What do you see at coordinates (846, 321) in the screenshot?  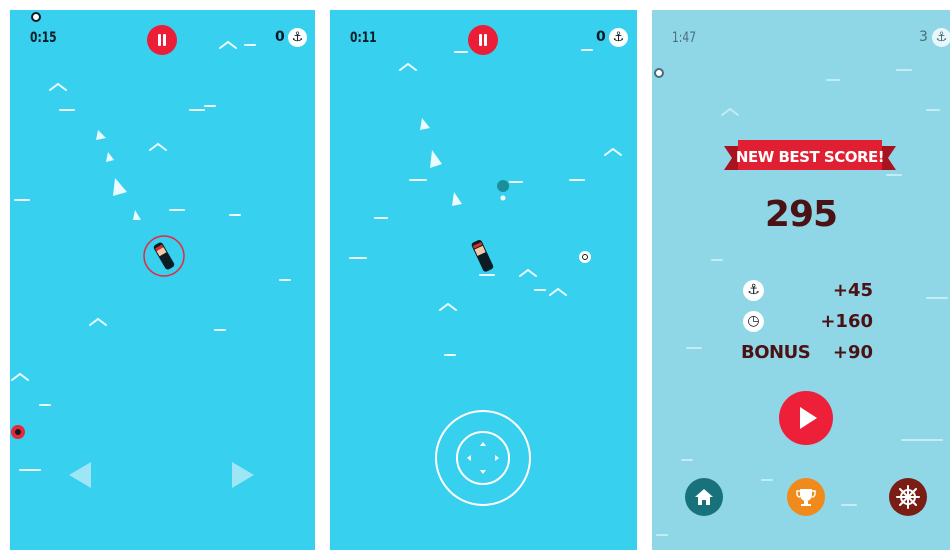 I see `time-points: +160` at bounding box center [846, 321].